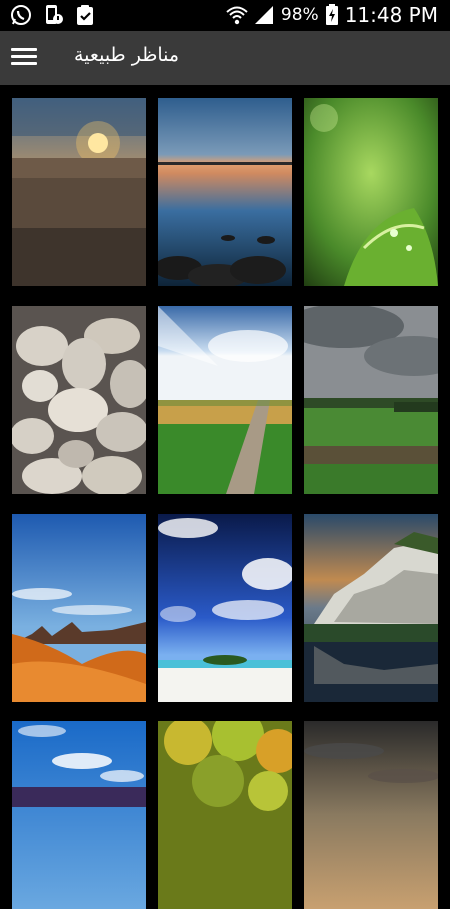  I want to click on hamburger-menu-icon, so click(25, 58).